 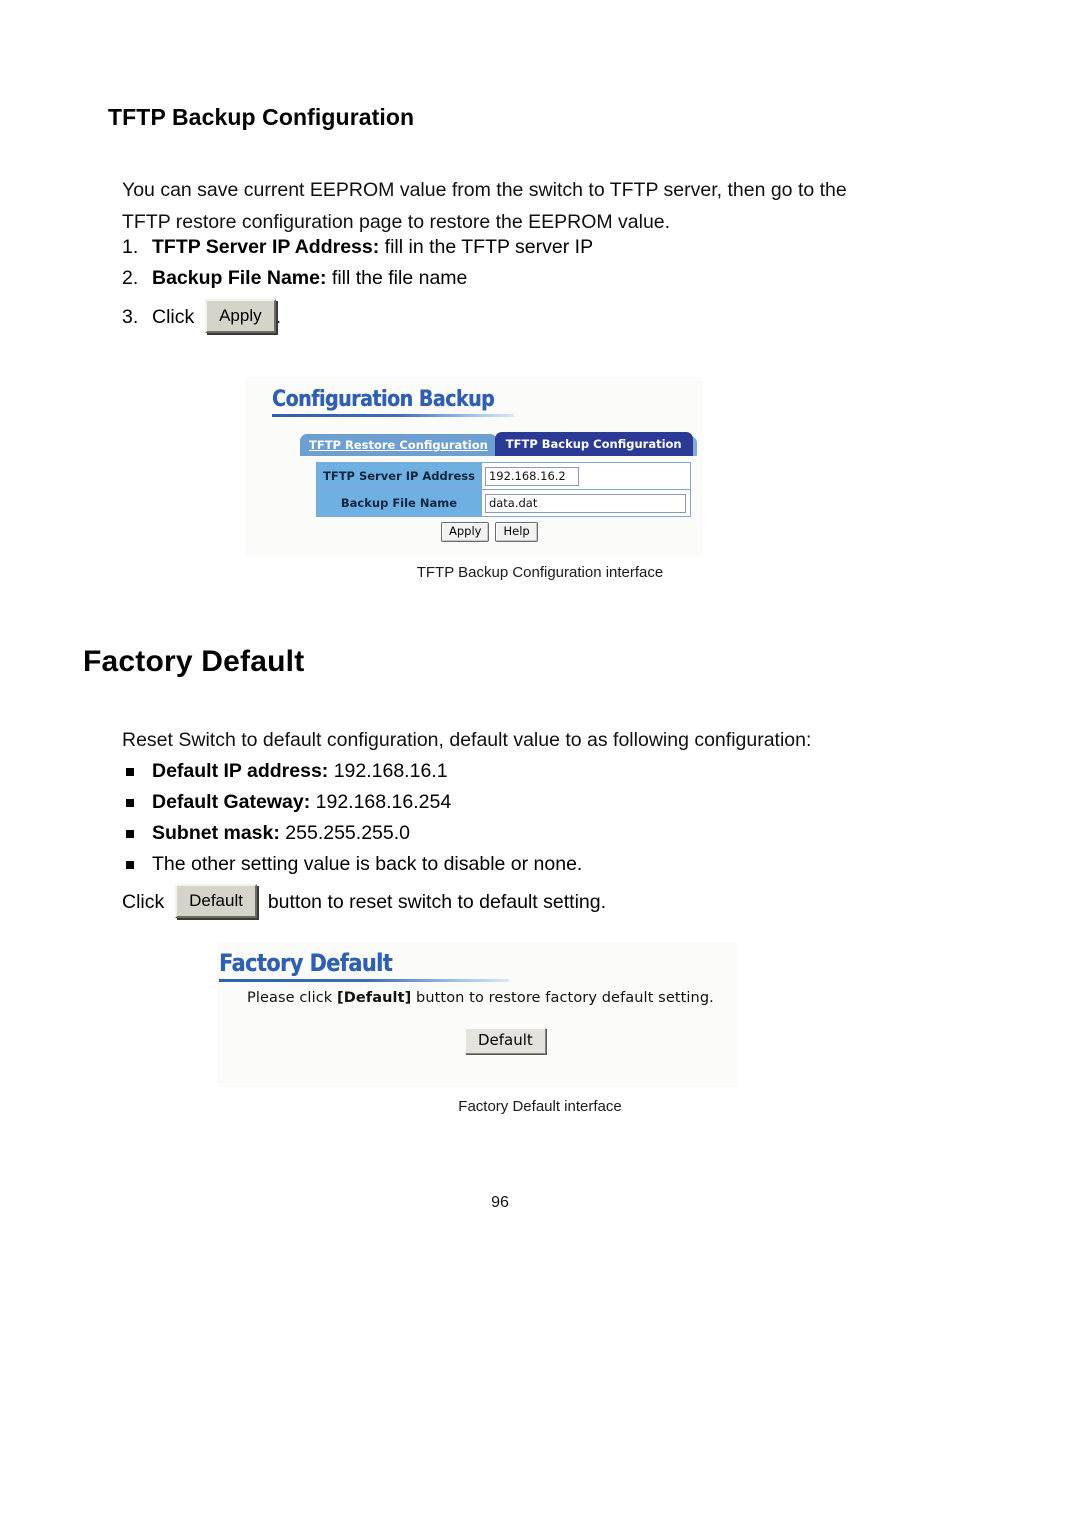 I want to click on factory-ui-title-block: Factory Default, so click(x=364, y=965).